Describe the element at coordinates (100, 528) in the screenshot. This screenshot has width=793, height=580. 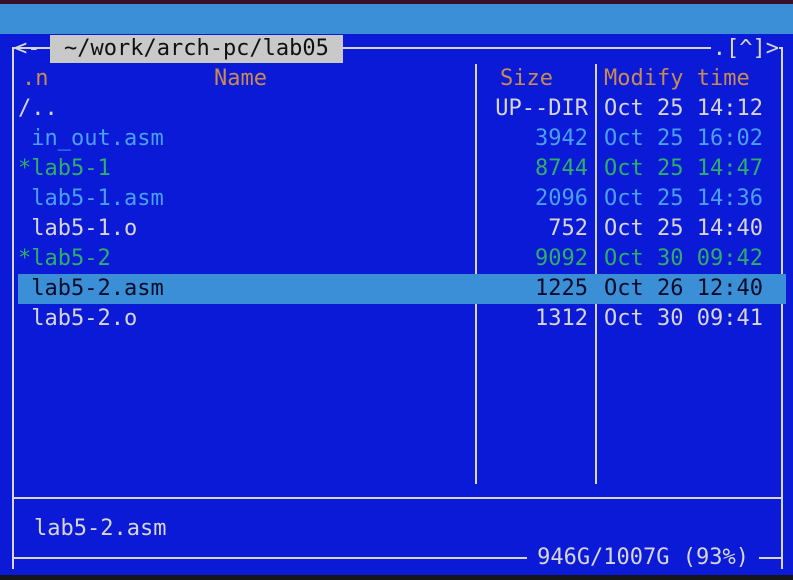
I see `status-filename: lab5-2.asm` at that location.